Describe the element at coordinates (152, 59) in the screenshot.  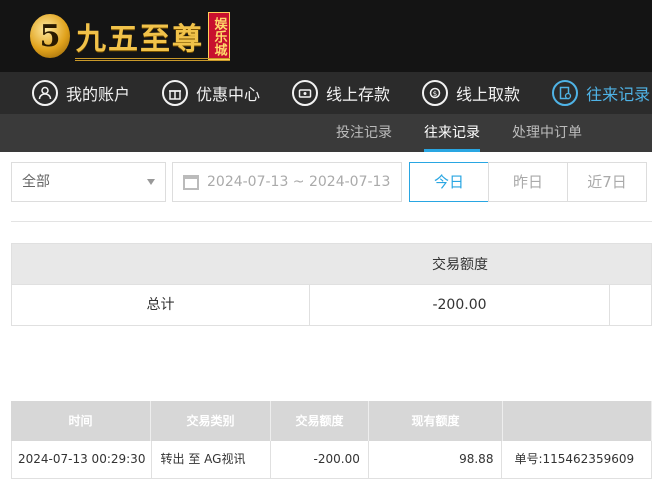
I see `logo-ornament` at that location.